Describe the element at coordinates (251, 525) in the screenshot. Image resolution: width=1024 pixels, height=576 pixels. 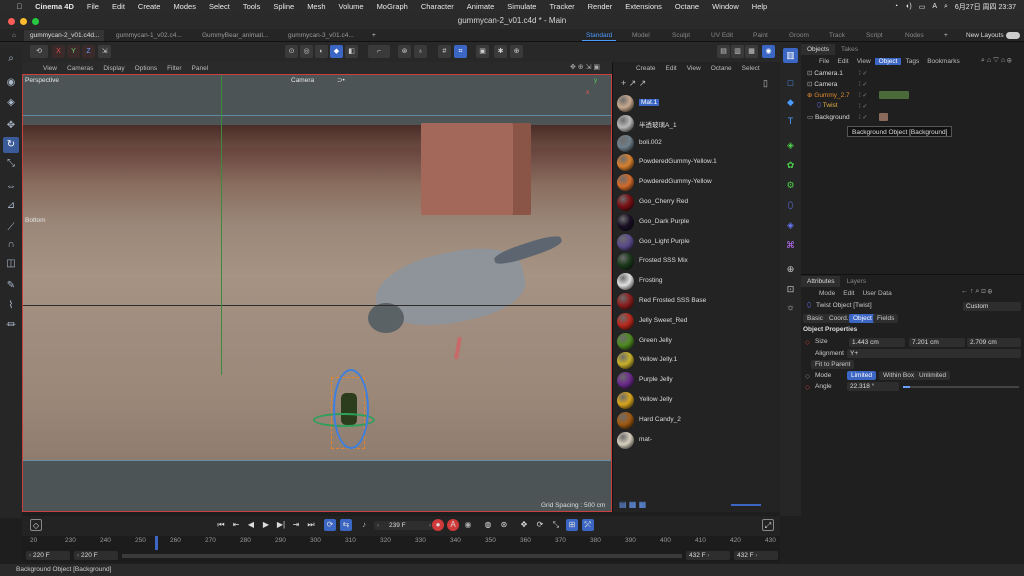
I see `prev-frame-icon: ◀` at that location.